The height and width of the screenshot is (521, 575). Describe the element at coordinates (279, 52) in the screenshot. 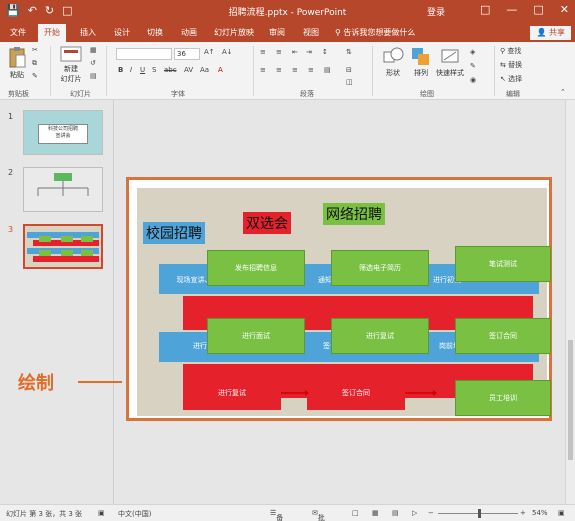

I see `numbering-icon: ≡` at that location.